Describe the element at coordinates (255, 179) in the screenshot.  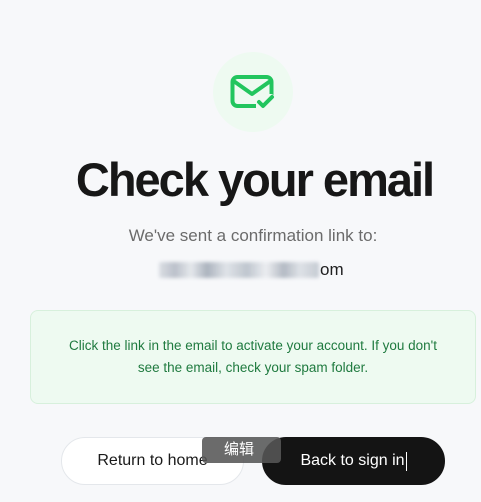
I see `page-title: Check your email` at that location.